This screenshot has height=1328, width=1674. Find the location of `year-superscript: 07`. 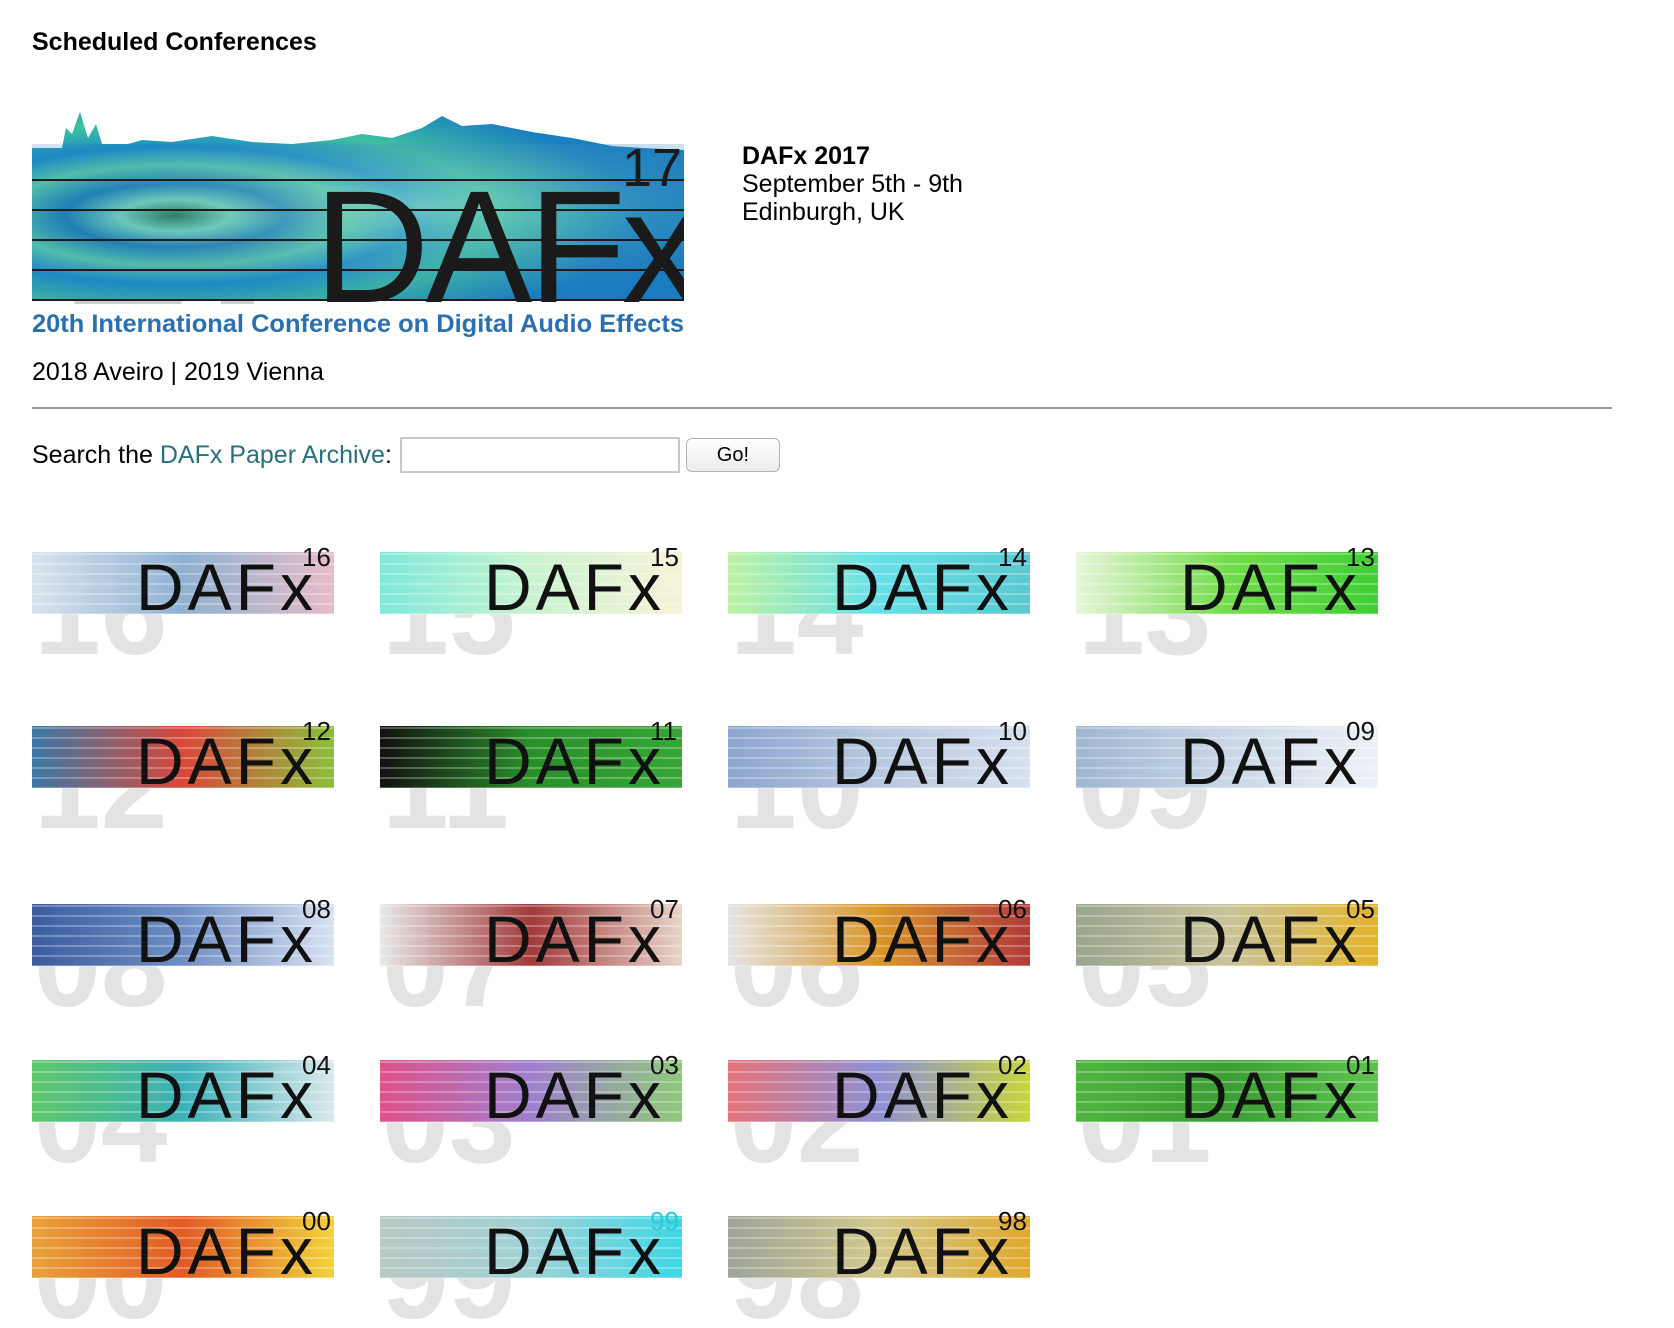

year-superscript: 07 is located at coordinates (664, 909).